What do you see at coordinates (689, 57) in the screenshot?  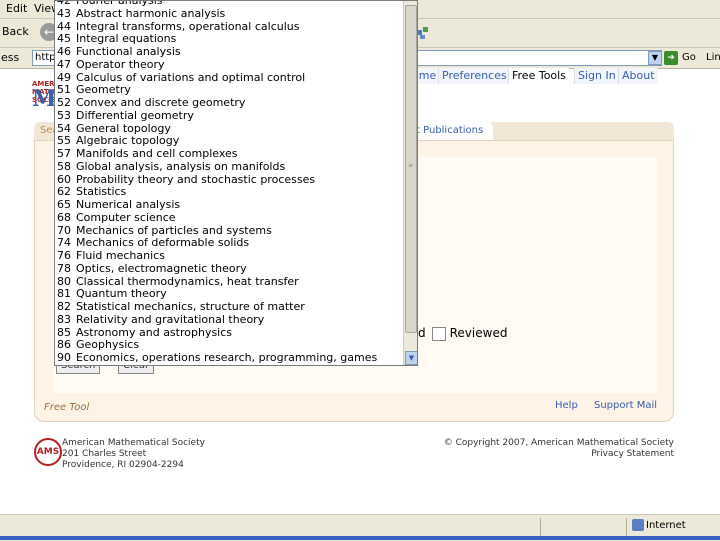 I see `go-button: Go` at bounding box center [689, 57].